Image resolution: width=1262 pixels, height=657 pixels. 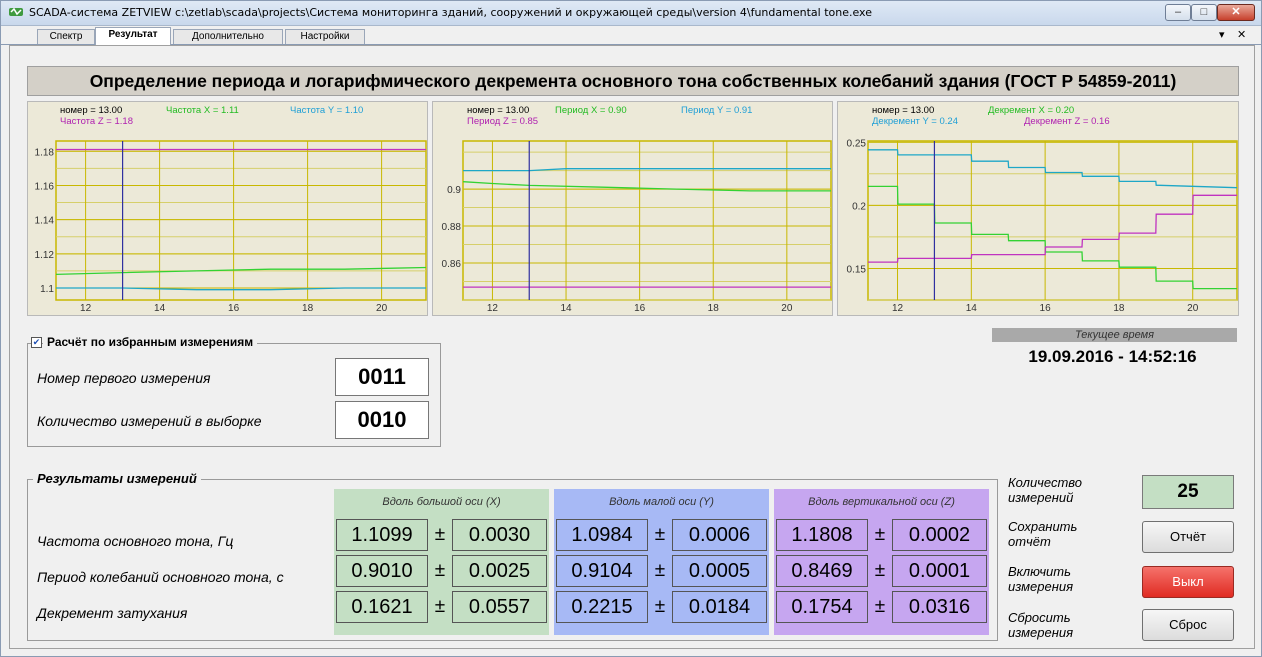 I want to click on measurement-count-value: 25, so click(x=1188, y=492).